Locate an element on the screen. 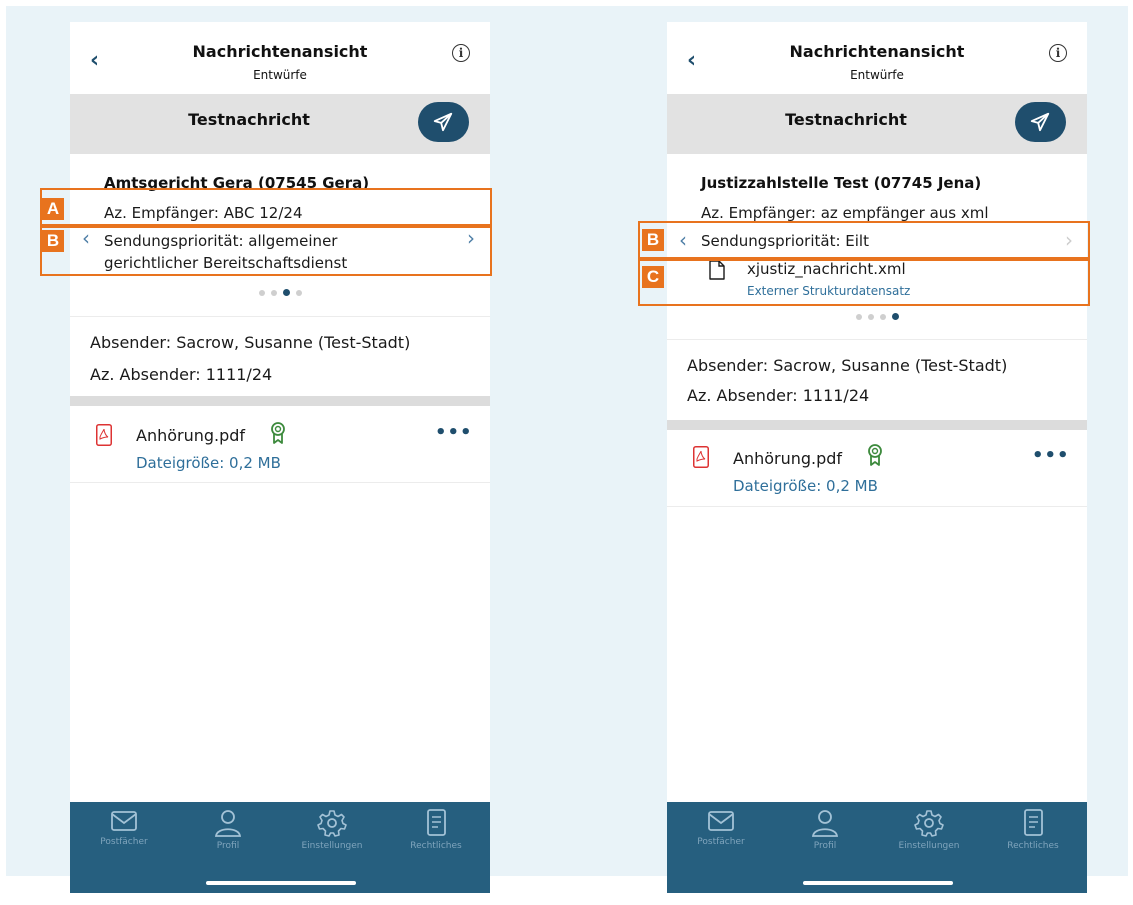 Image resolution: width=1133 pixels, height=905 pixels. highlight-label-a: A is located at coordinates (53, 209).